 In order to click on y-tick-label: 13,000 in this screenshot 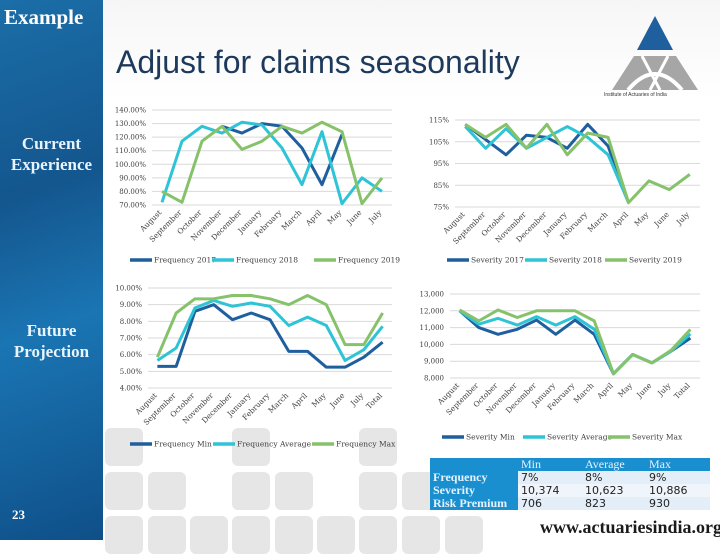, I will do `click(432, 295)`.